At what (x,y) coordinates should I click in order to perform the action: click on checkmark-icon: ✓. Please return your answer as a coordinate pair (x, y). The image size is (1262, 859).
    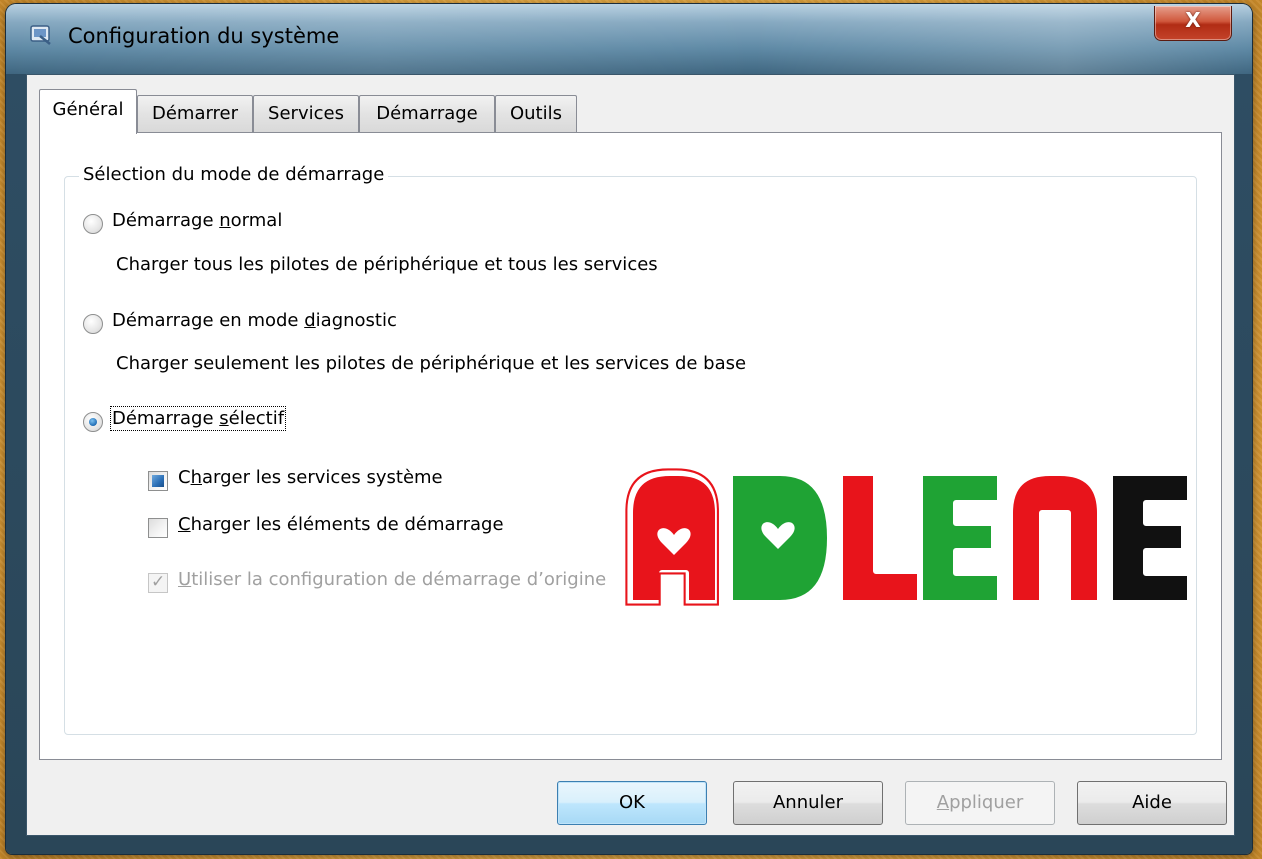
    Looking at the image, I should click on (158, 582).